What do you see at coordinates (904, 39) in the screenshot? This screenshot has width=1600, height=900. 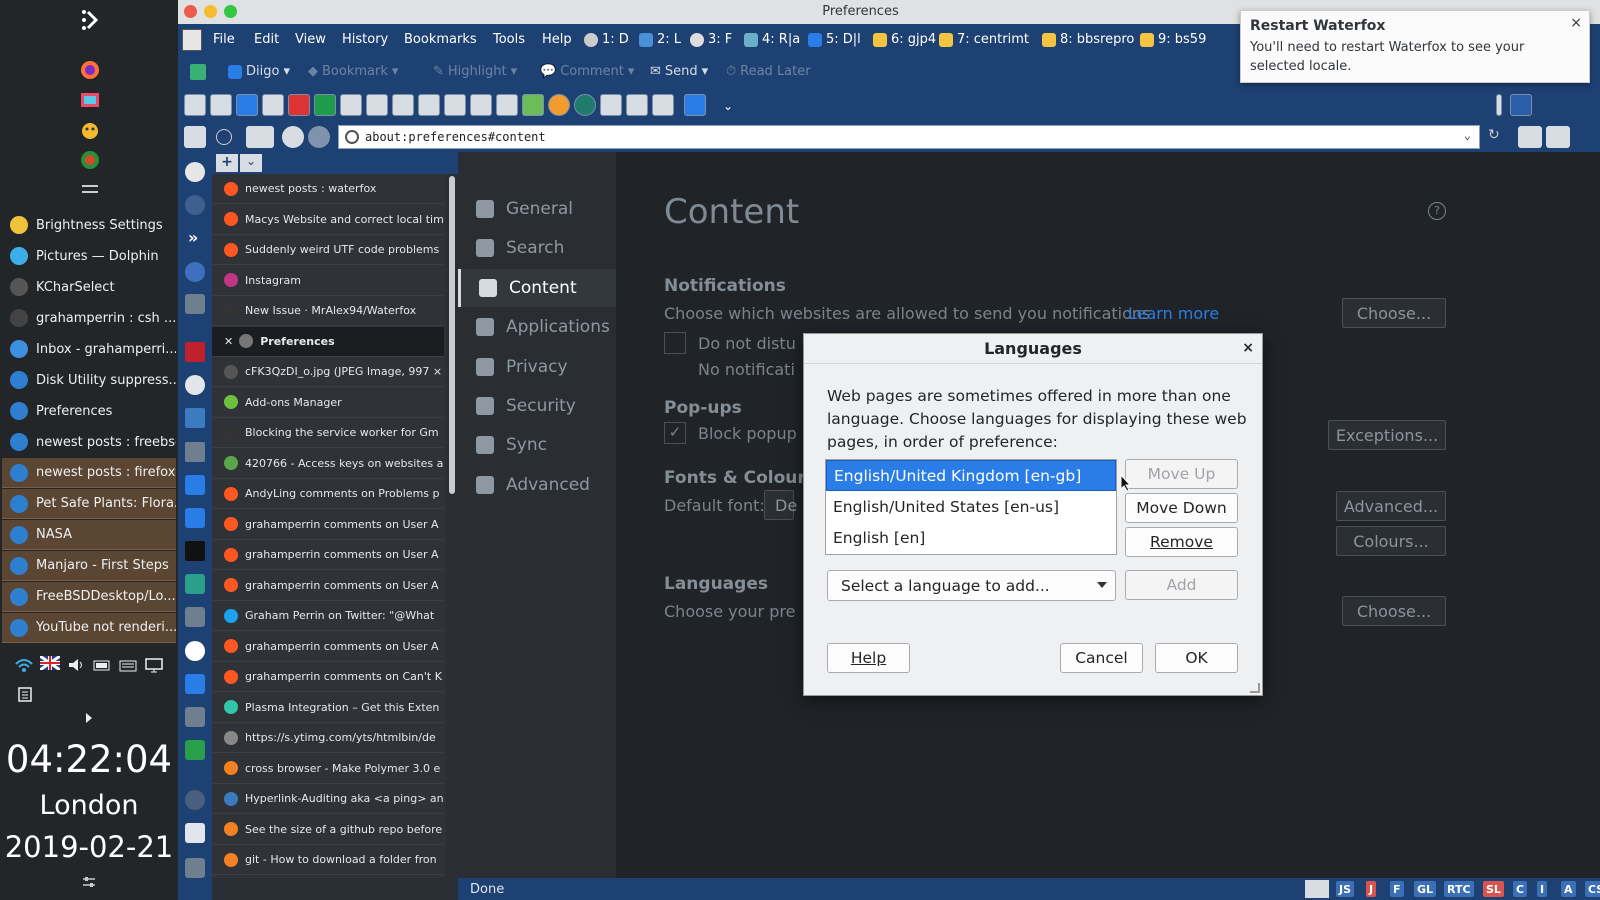 I see `menu-tab-6: 6: gjp4` at bounding box center [904, 39].